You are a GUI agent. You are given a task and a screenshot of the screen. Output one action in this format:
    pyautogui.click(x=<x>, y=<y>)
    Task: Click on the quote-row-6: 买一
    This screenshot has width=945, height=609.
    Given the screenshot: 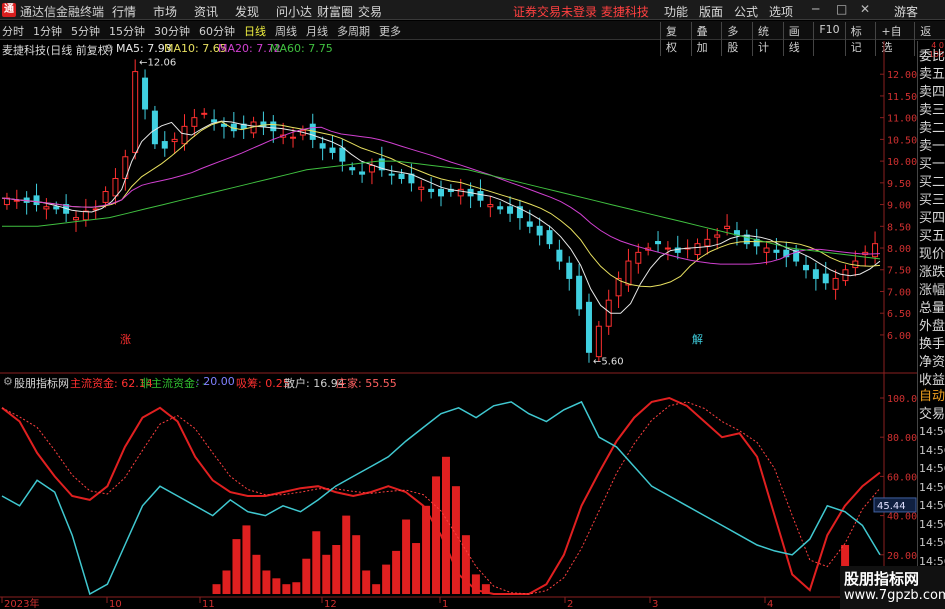 What is the action you would take?
    pyautogui.click(x=932, y=164)
    